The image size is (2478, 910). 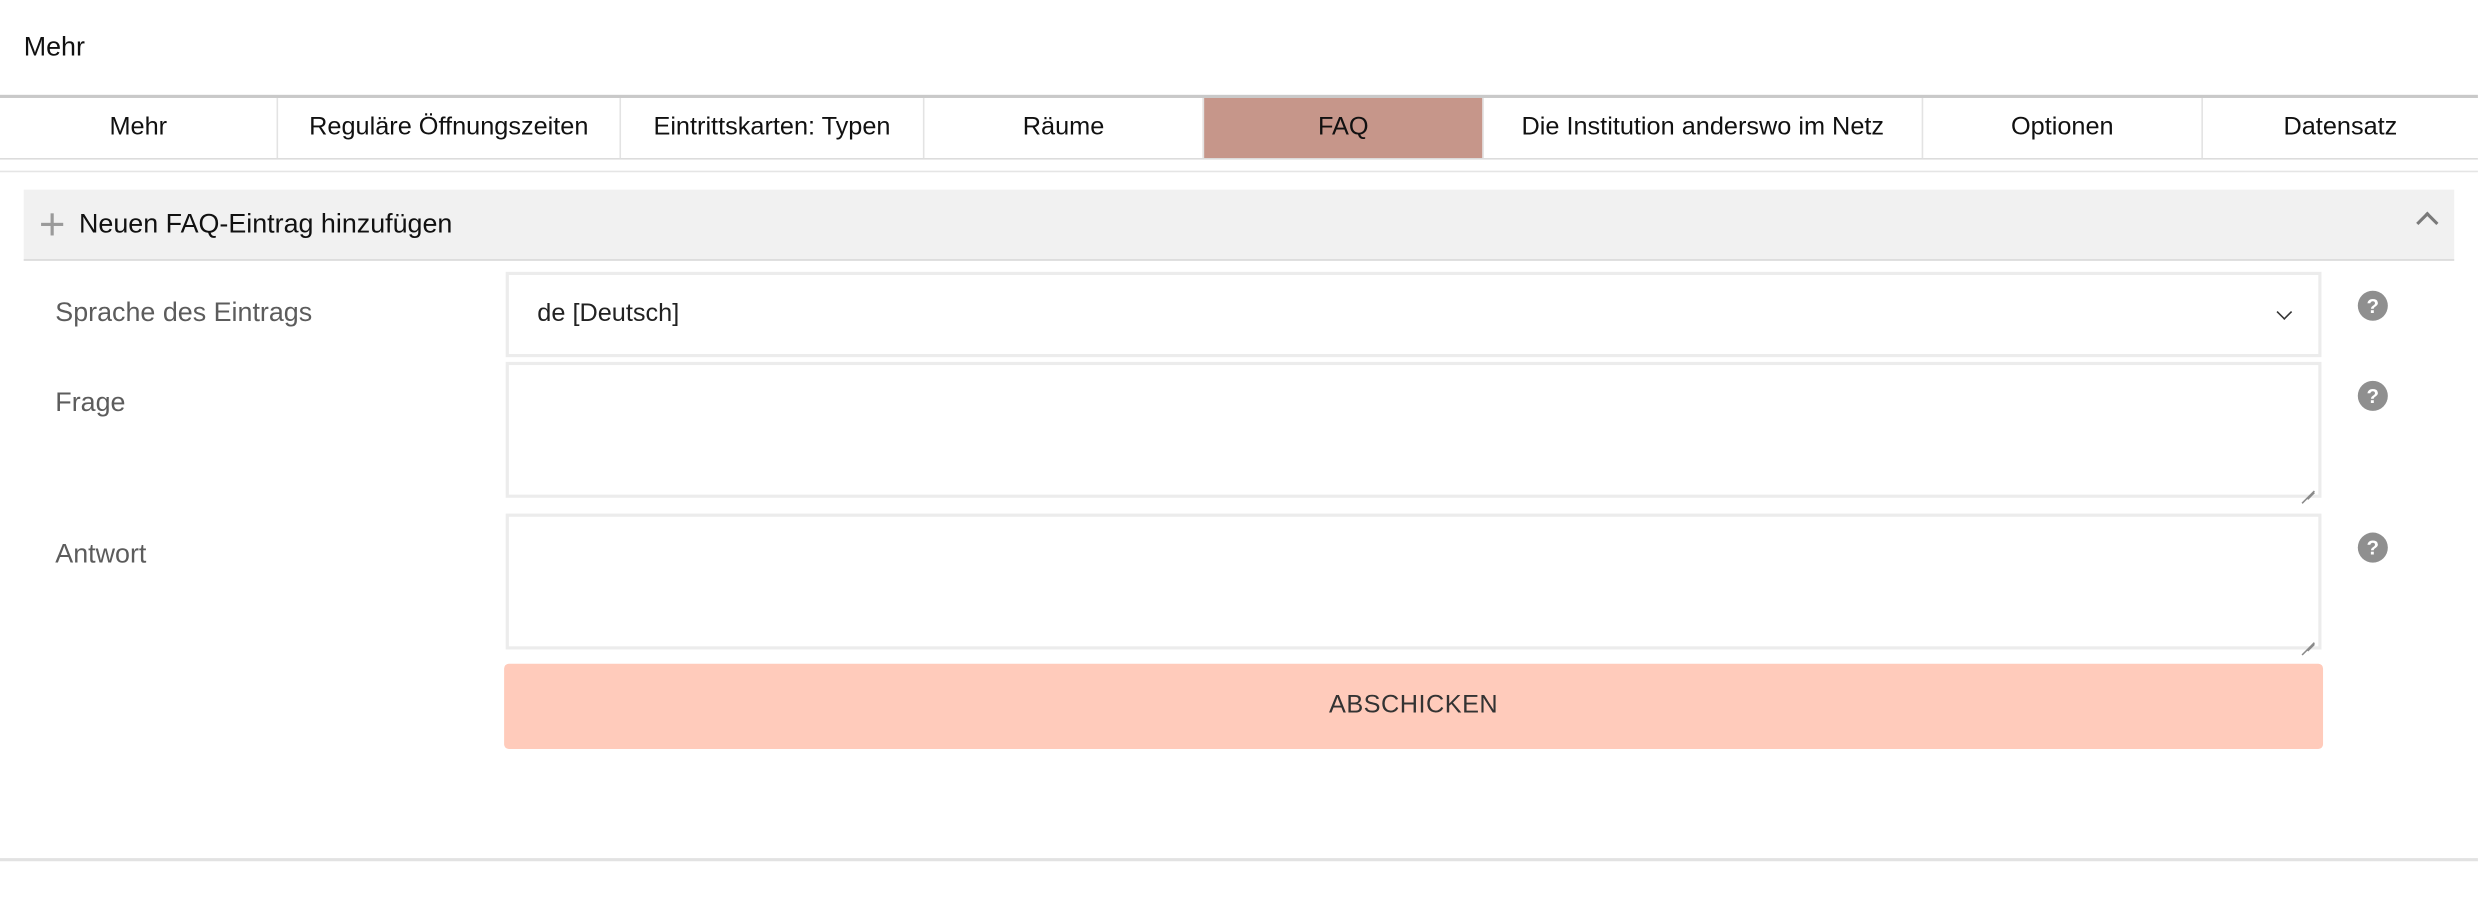 What do you see at coordinates (101, 553) in the screenshot?
I see `answer-label: Antwort` at bounding box center [101, 553].